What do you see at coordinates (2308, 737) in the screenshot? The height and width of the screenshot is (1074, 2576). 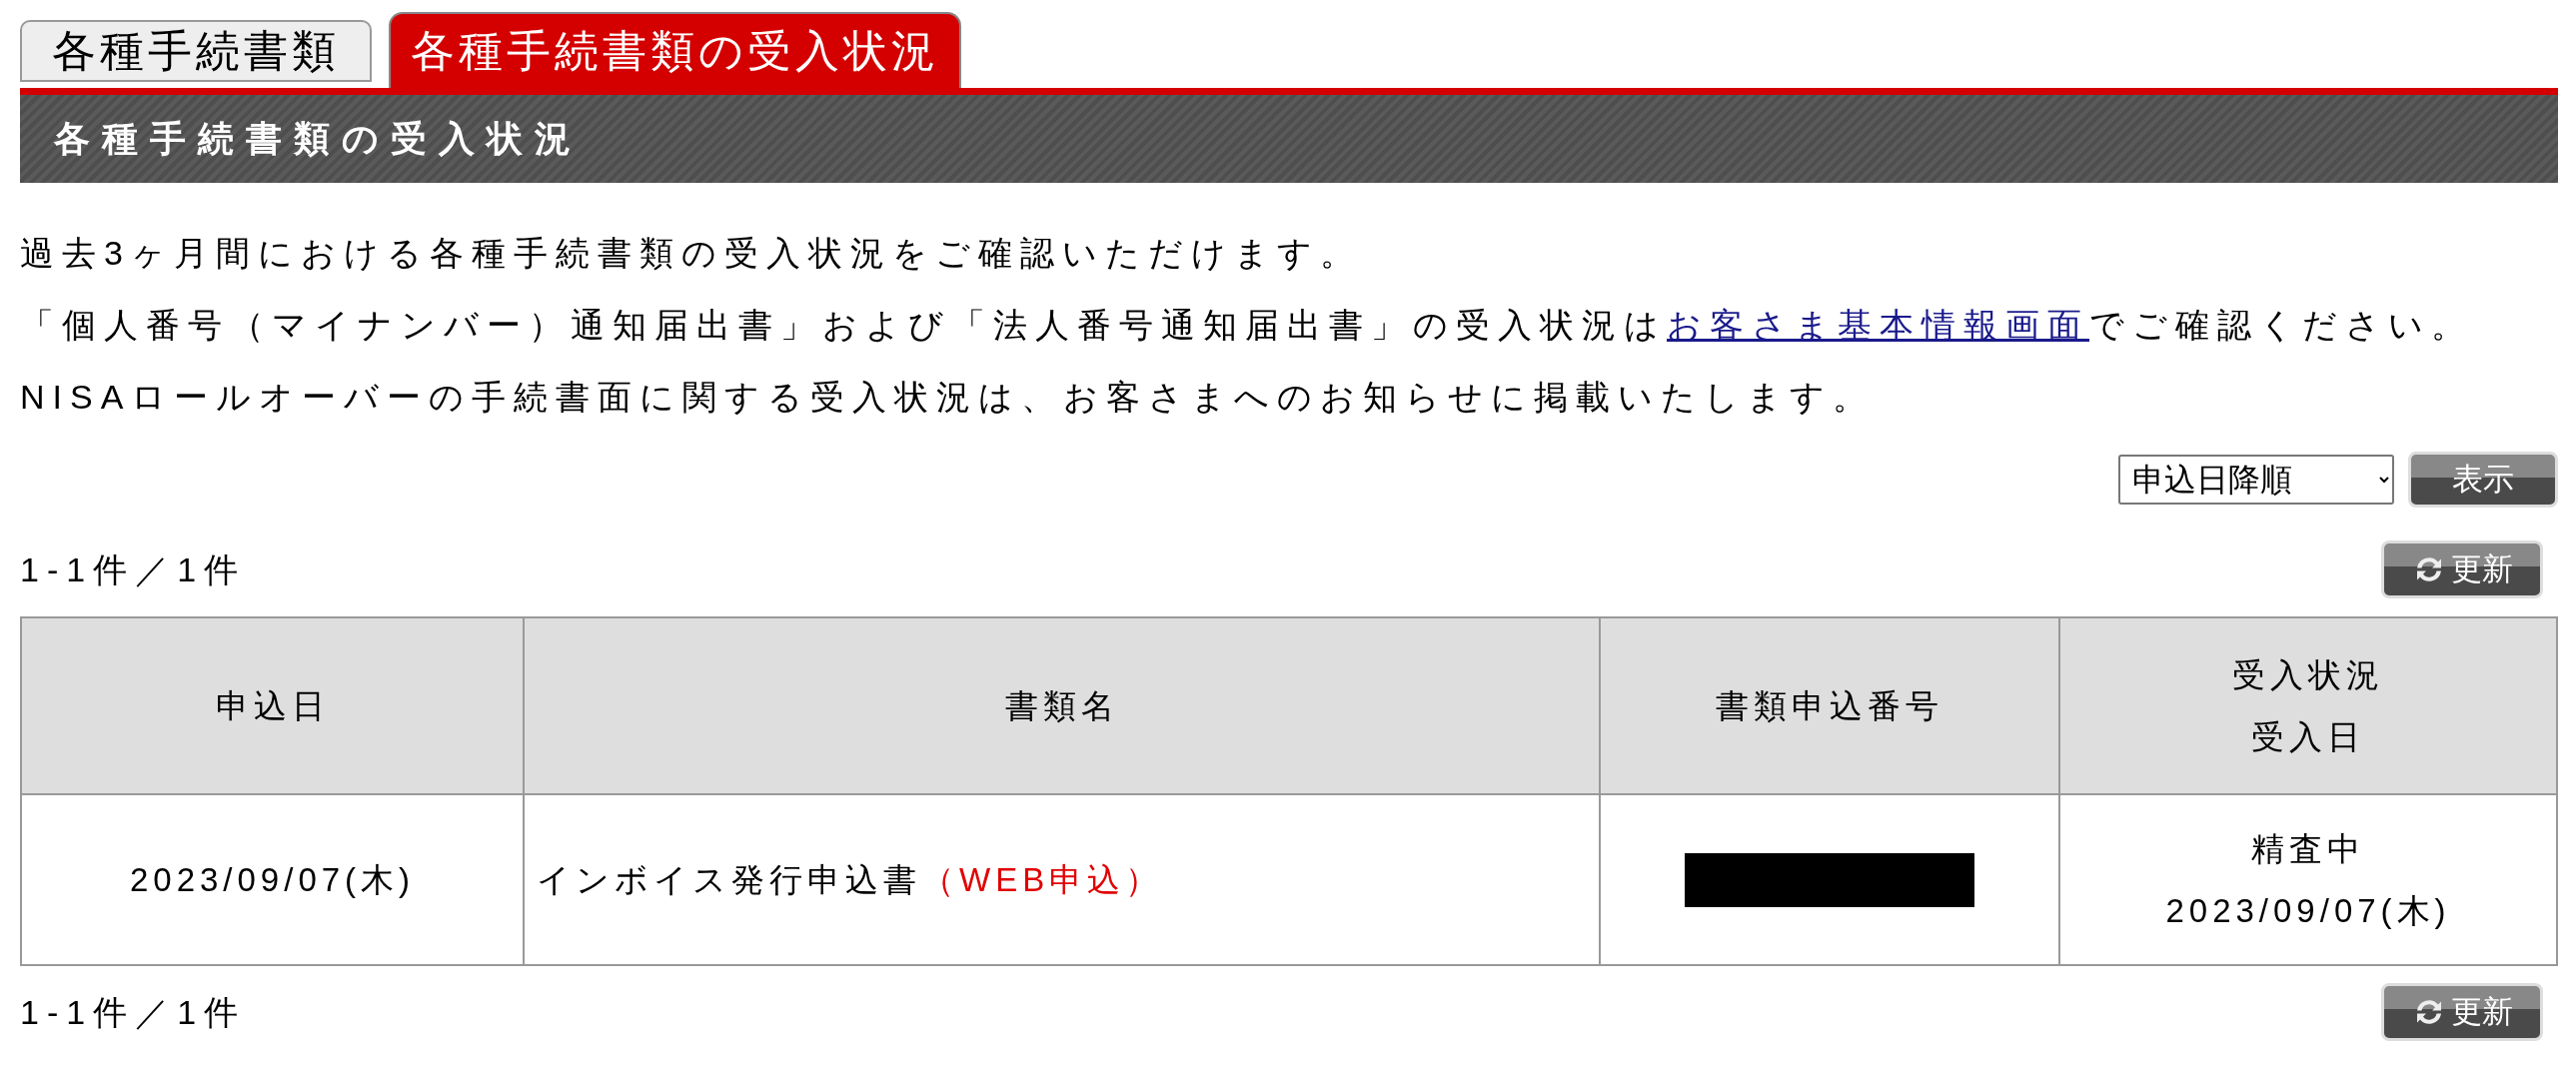 I see `column-header: 受入日` at bounding box center [2308, 737].